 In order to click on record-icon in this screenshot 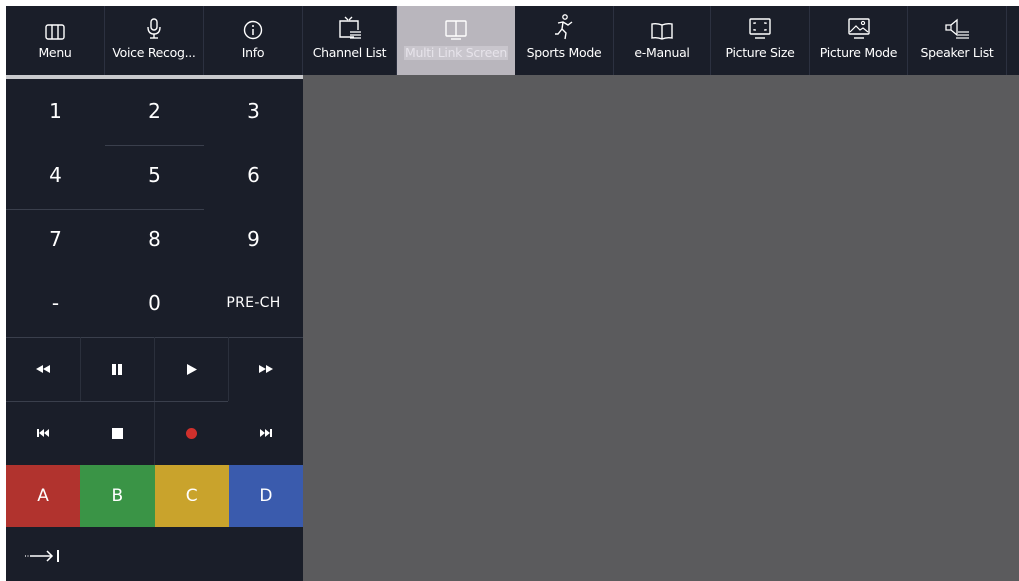, I will do `click(192, 433)`.